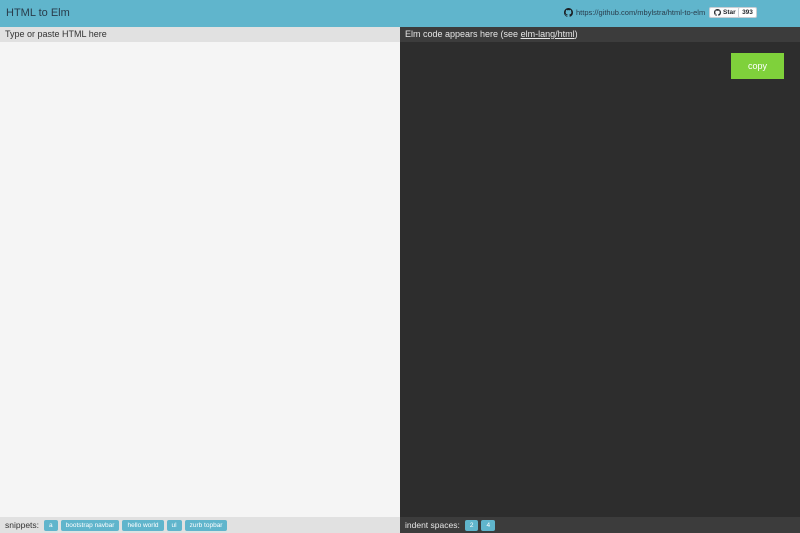 This screenshot has height=533, width=800. Describe the element at coordinates (757, 66) in the screenshot. I see `copy-button: copy` at that location.